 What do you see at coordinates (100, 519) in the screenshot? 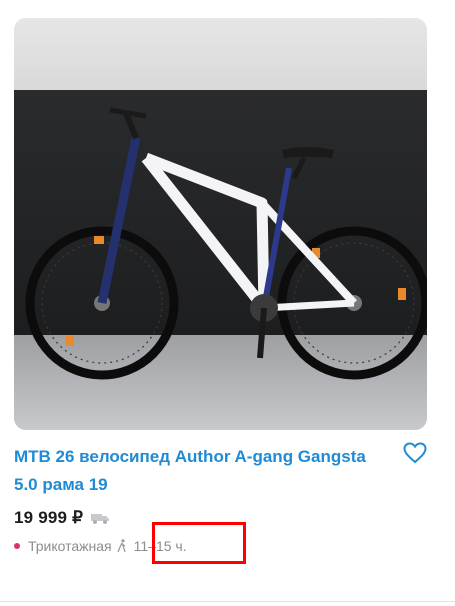
I see `truck-icon` at bounding box center [100, 519].